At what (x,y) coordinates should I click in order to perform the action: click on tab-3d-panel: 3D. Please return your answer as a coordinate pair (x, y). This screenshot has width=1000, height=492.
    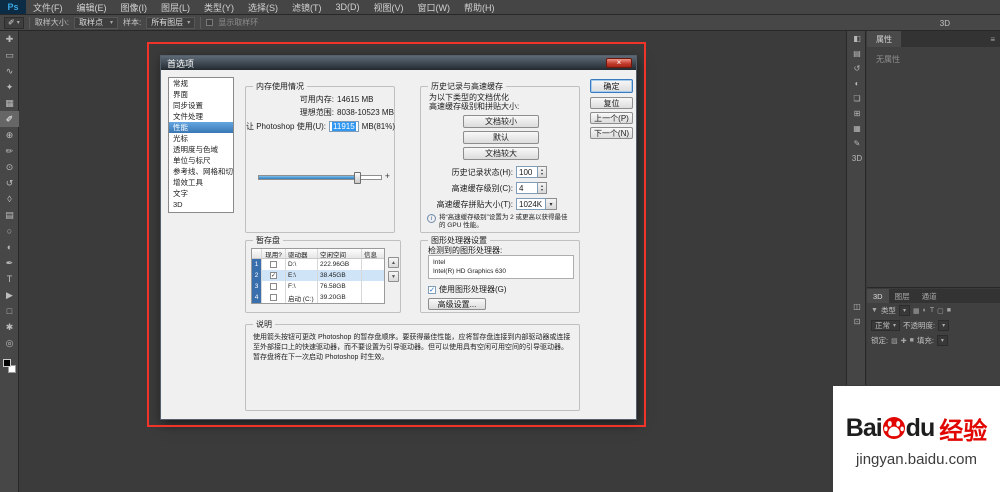
    Looking at the image, I should click on (878, 296).